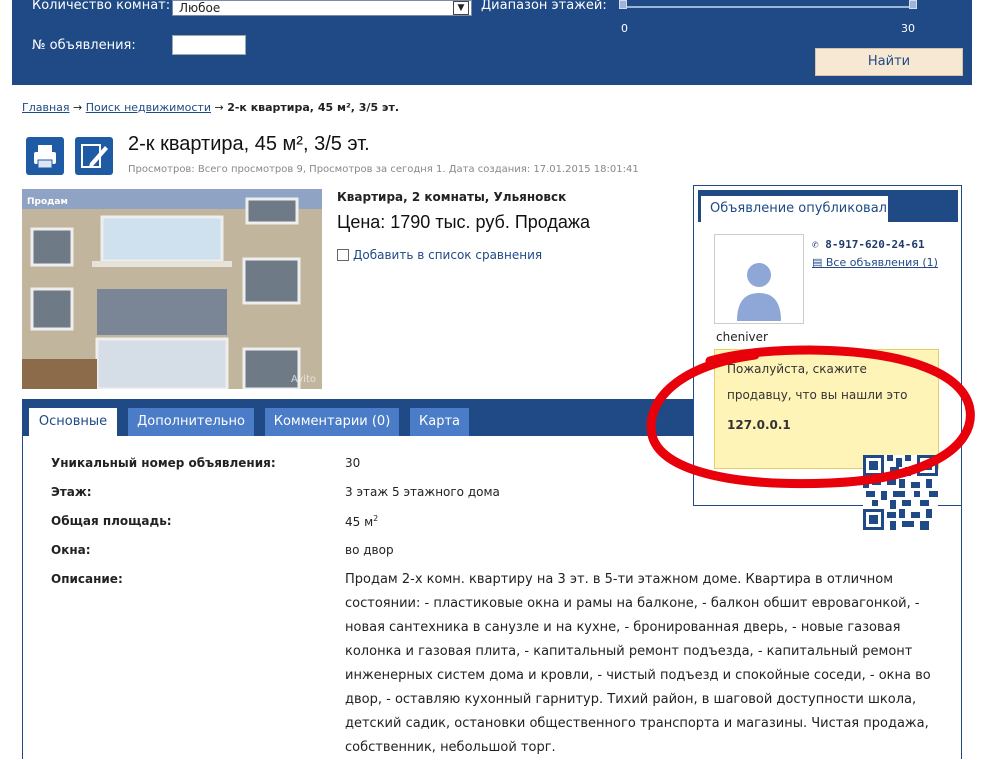  I want to click on print-icon, so click(45, 156).